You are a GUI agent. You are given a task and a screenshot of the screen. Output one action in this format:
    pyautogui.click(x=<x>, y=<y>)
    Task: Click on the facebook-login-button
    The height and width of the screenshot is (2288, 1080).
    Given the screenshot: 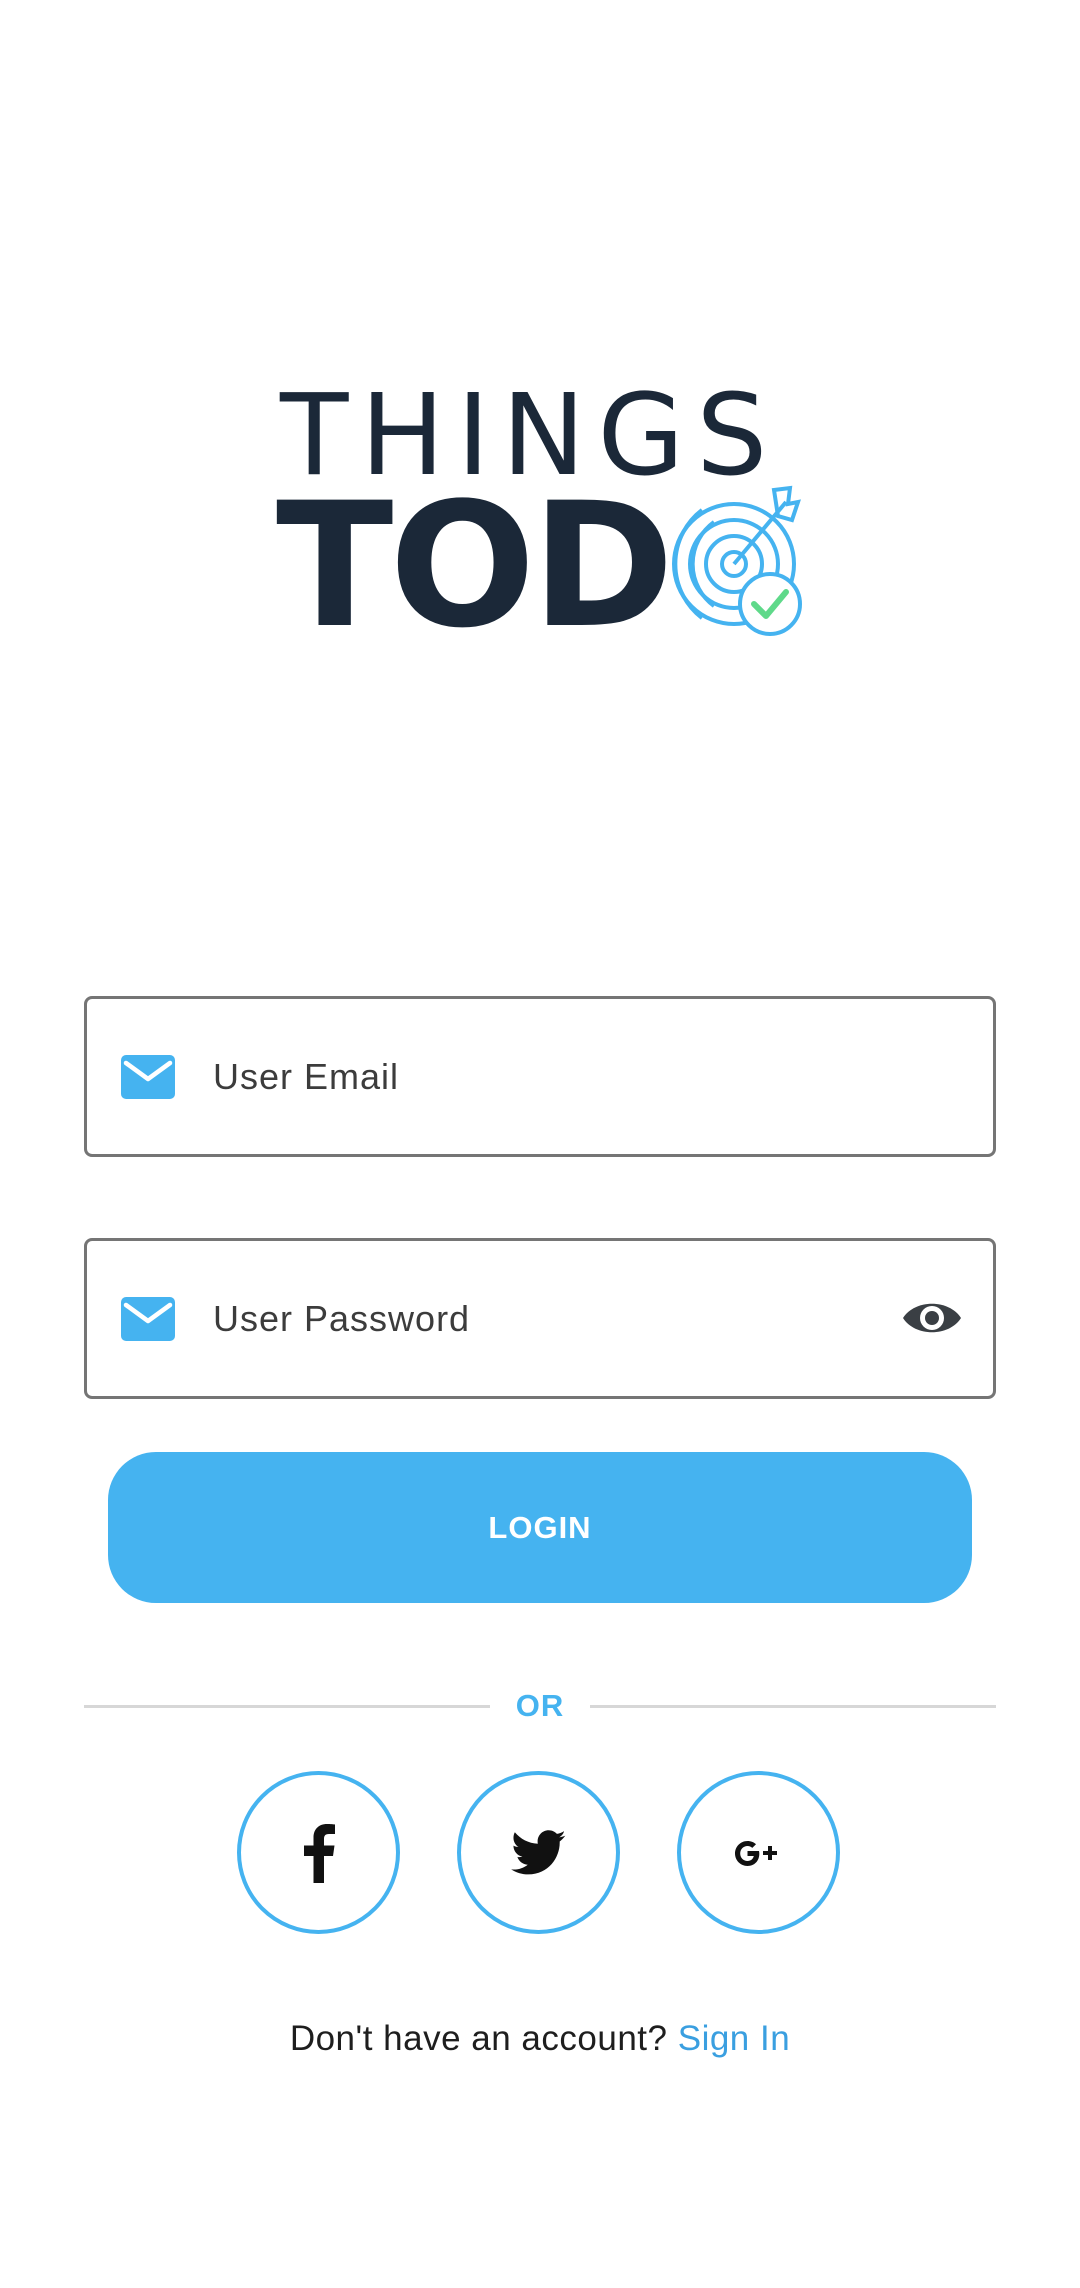 What is the action you would take?
    pyautogui.click(x=318, y=1852)
    